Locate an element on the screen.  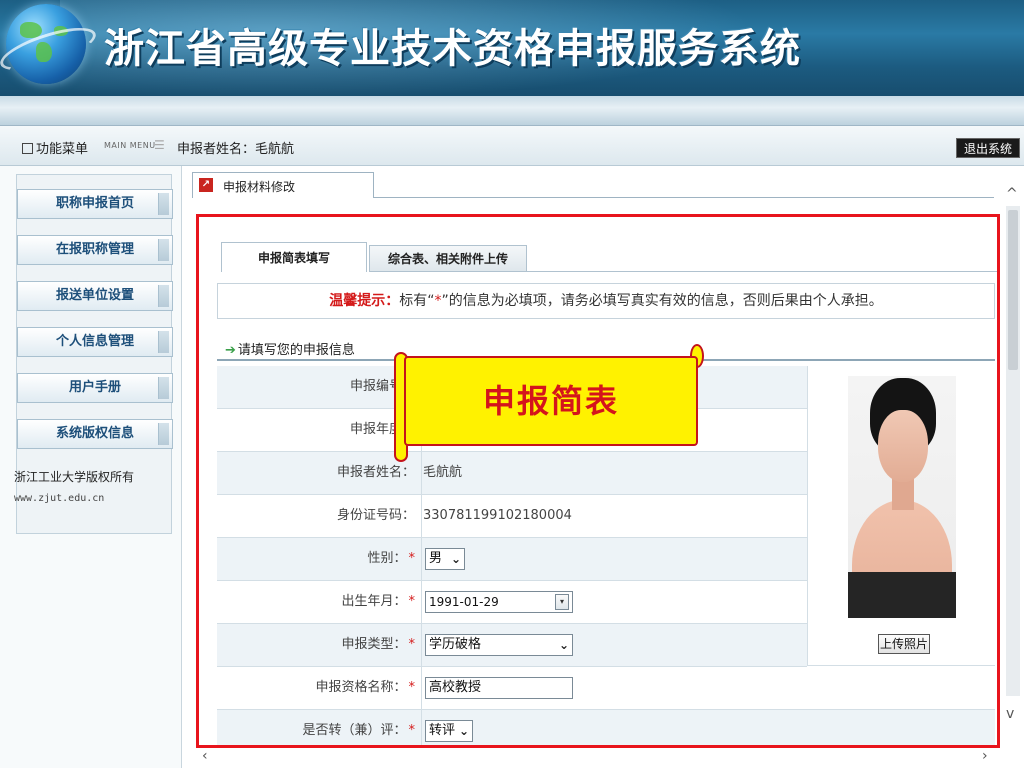
sidebar-item-home: 职称申报首页 is located at coordinates (95, 204).